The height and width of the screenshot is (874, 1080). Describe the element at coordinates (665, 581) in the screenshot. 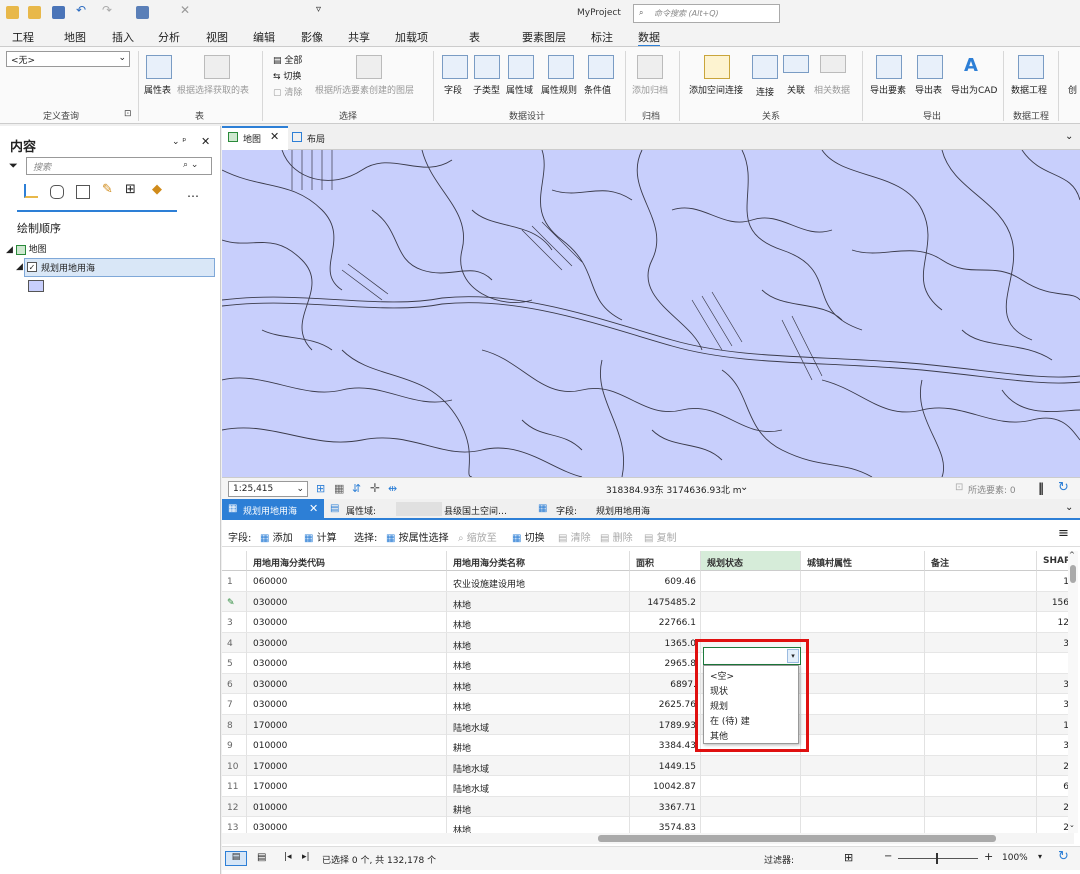

I see `cell-area: 609.46` at that location.